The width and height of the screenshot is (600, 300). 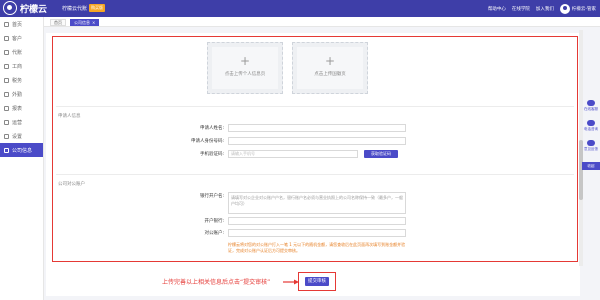 What do you see at coordinates (10, 8) in the screenshot?
I see `lemon-logo-icon` at bounding box center [10, 8].